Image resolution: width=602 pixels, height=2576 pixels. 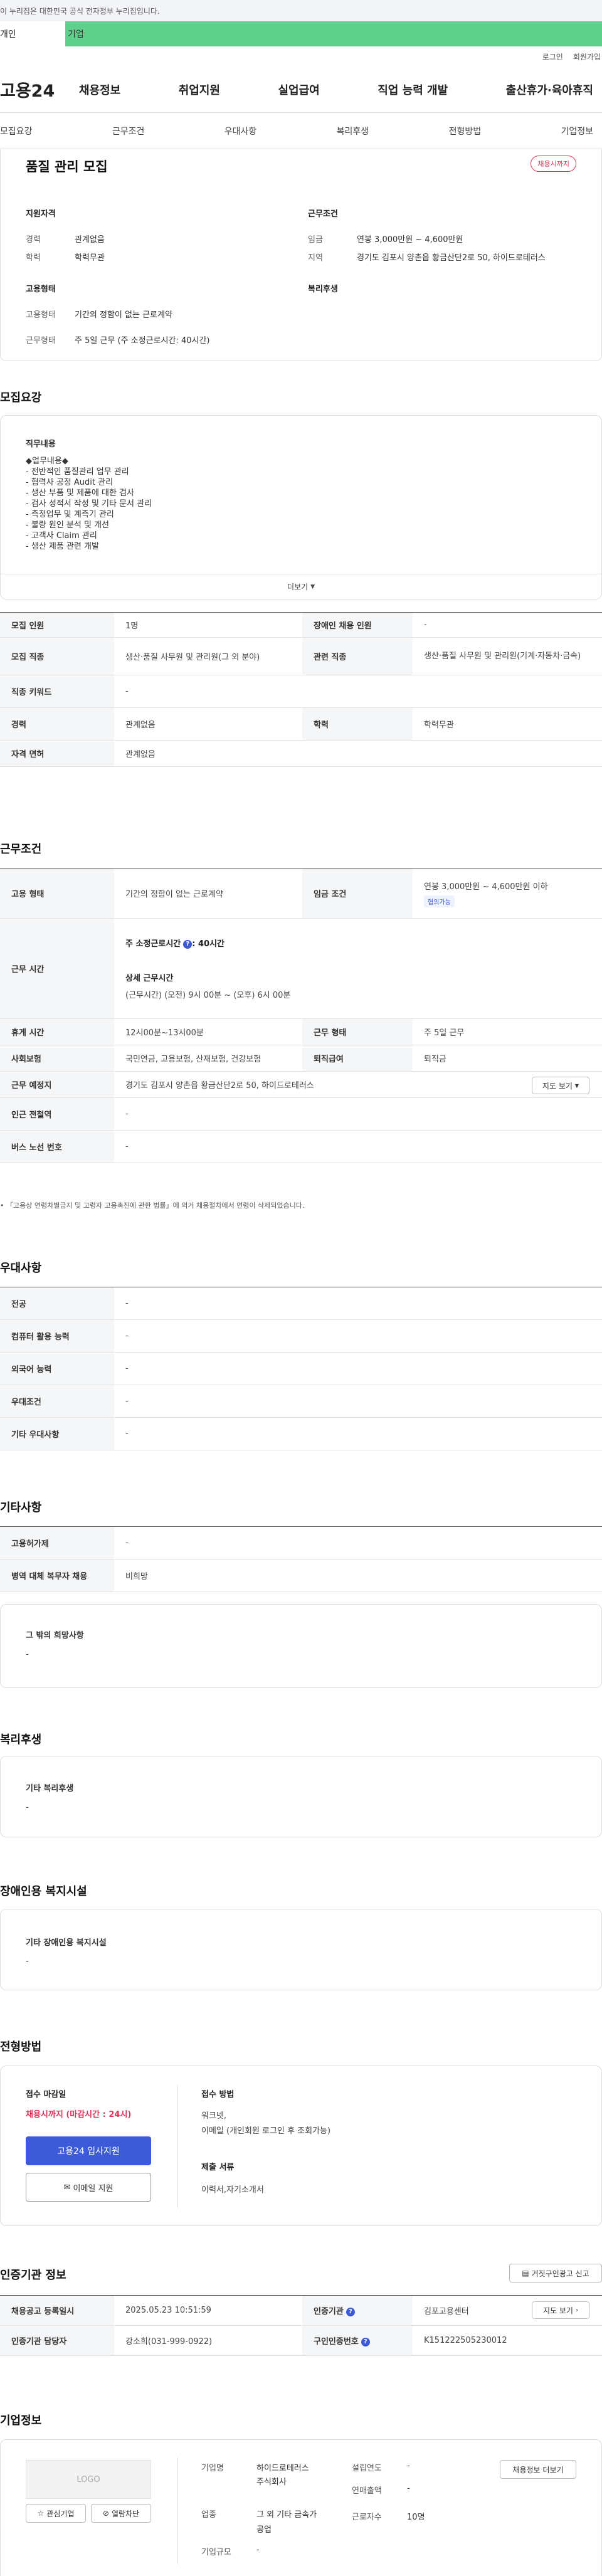 I want to click on block-view-label: 열람차단, so click(x=125, y=2513).